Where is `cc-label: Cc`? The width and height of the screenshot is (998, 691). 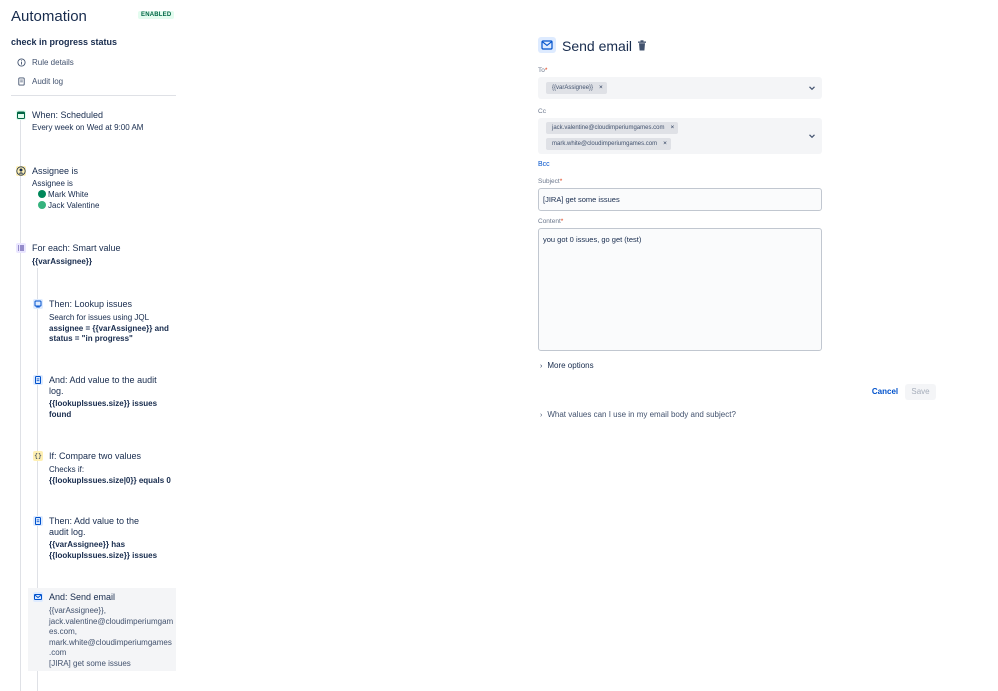
cc-label: Cc is located at coordinates (542, 111).